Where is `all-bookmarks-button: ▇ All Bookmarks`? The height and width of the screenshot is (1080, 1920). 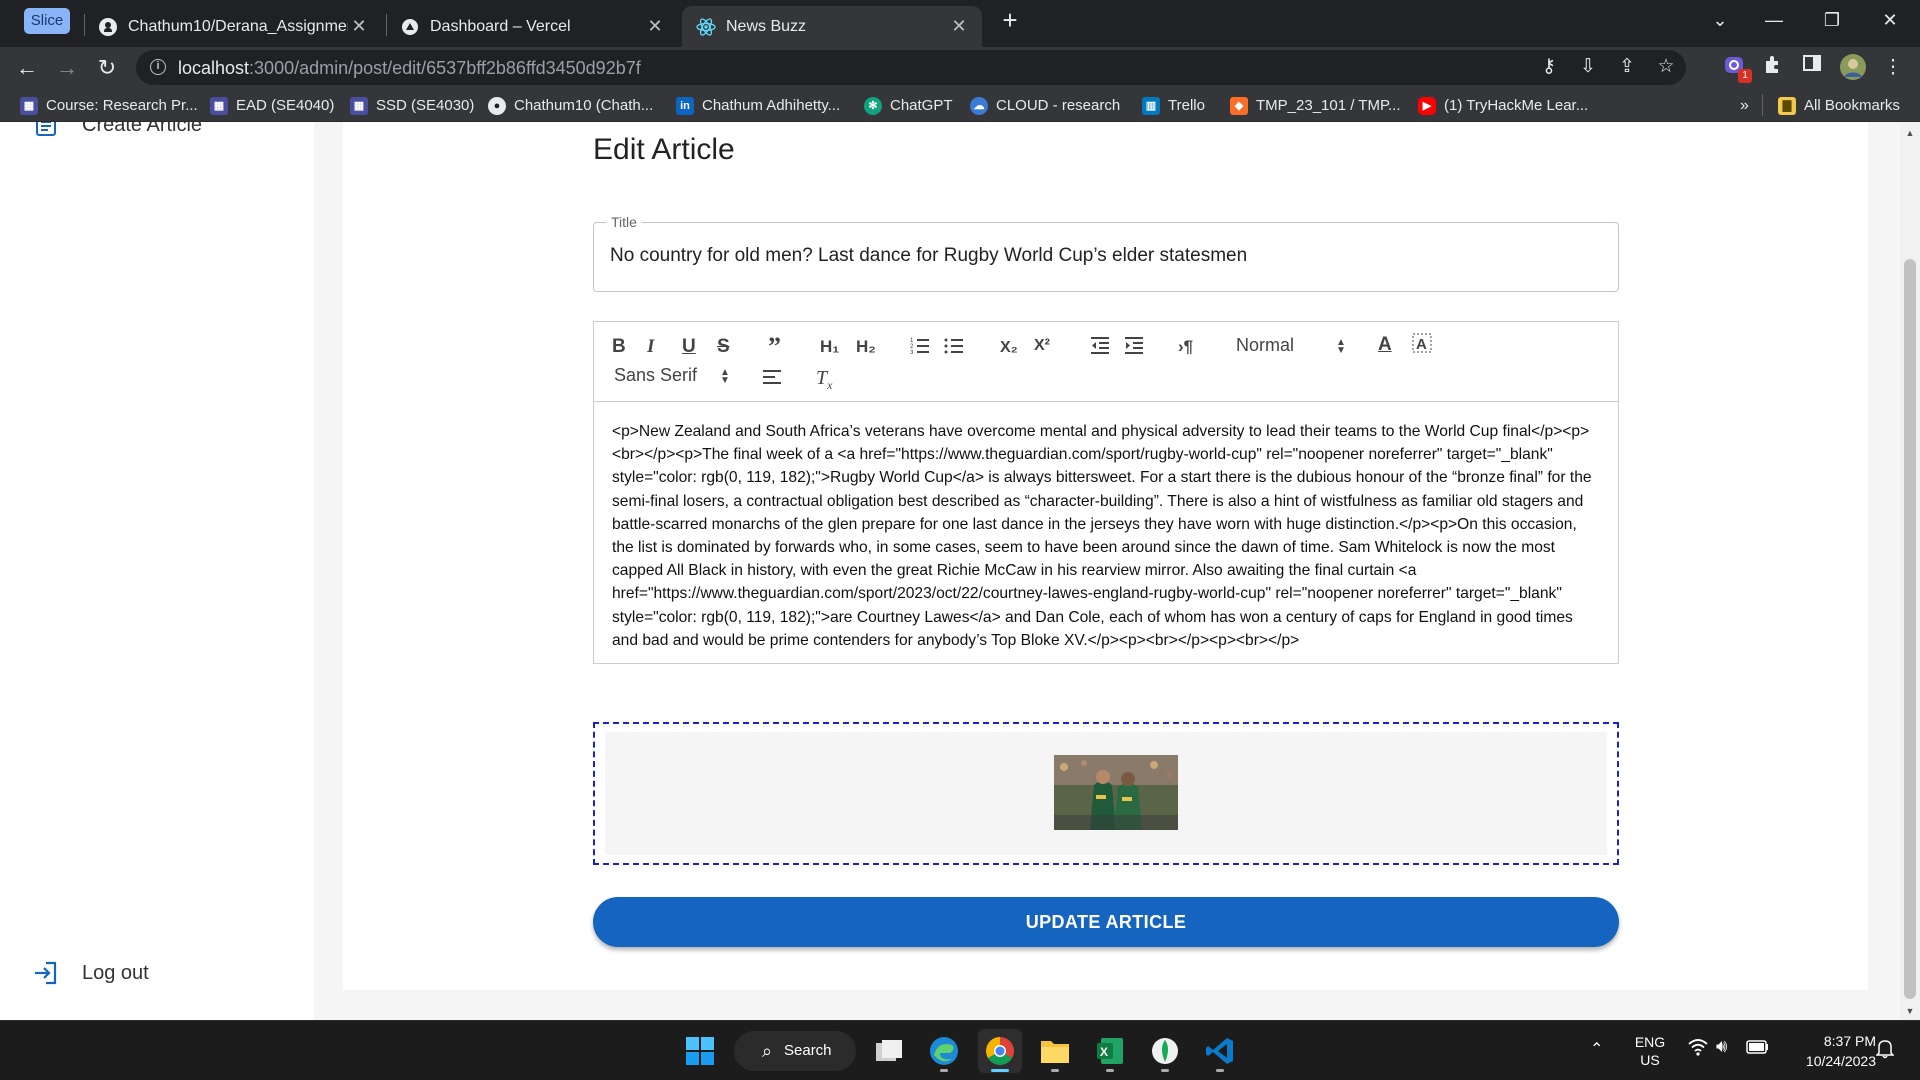 all-bookmarks-button: ▇ All Bookmarks is located at coordinates (1839, 106).